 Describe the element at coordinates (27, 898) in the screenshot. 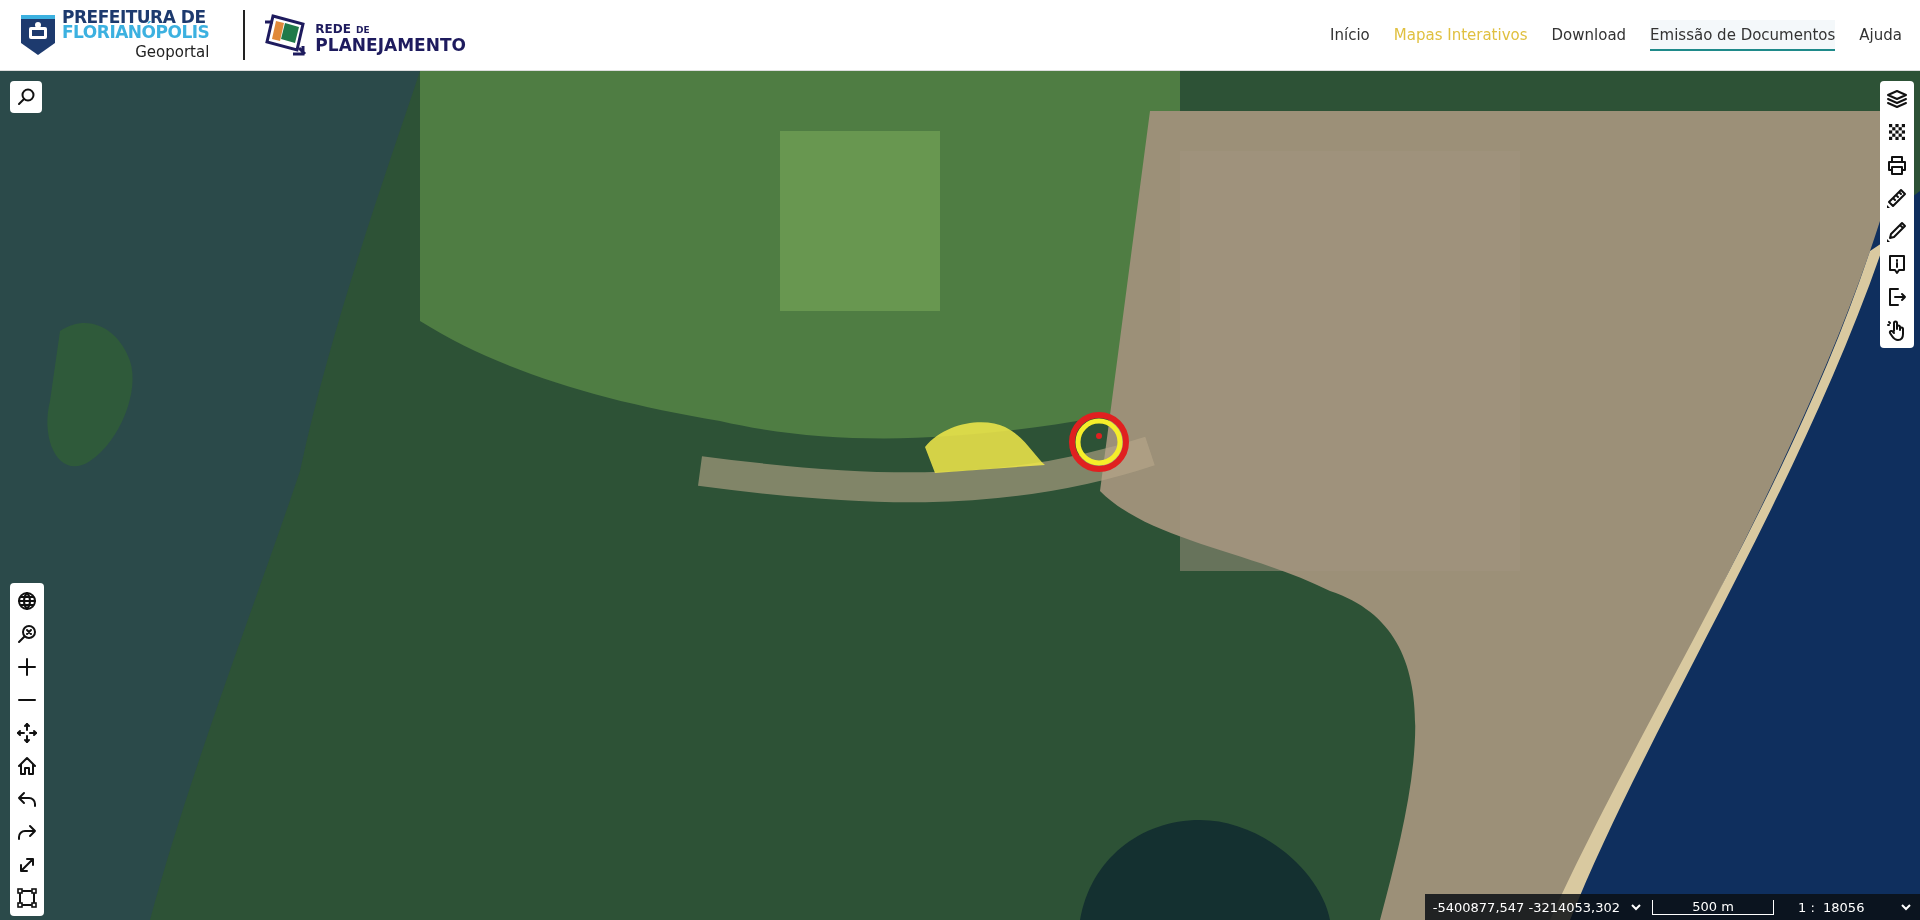

I see `node-selection-icon` at that location.